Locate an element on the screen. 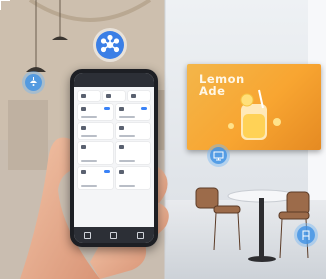 This screenshot has width=326, height=279. lamp-icon is located at coordinates (33, 82).